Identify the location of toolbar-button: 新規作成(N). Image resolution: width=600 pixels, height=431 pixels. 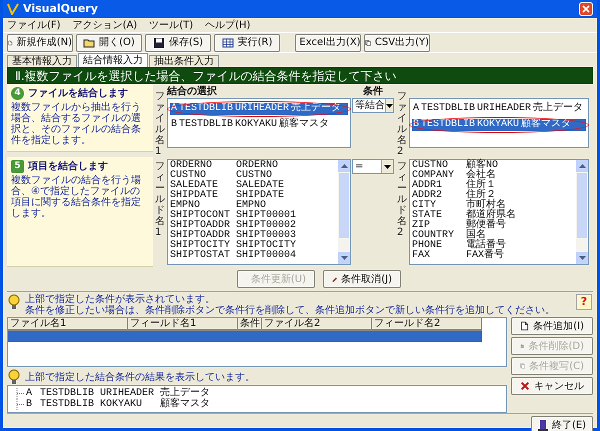
(40, 43).